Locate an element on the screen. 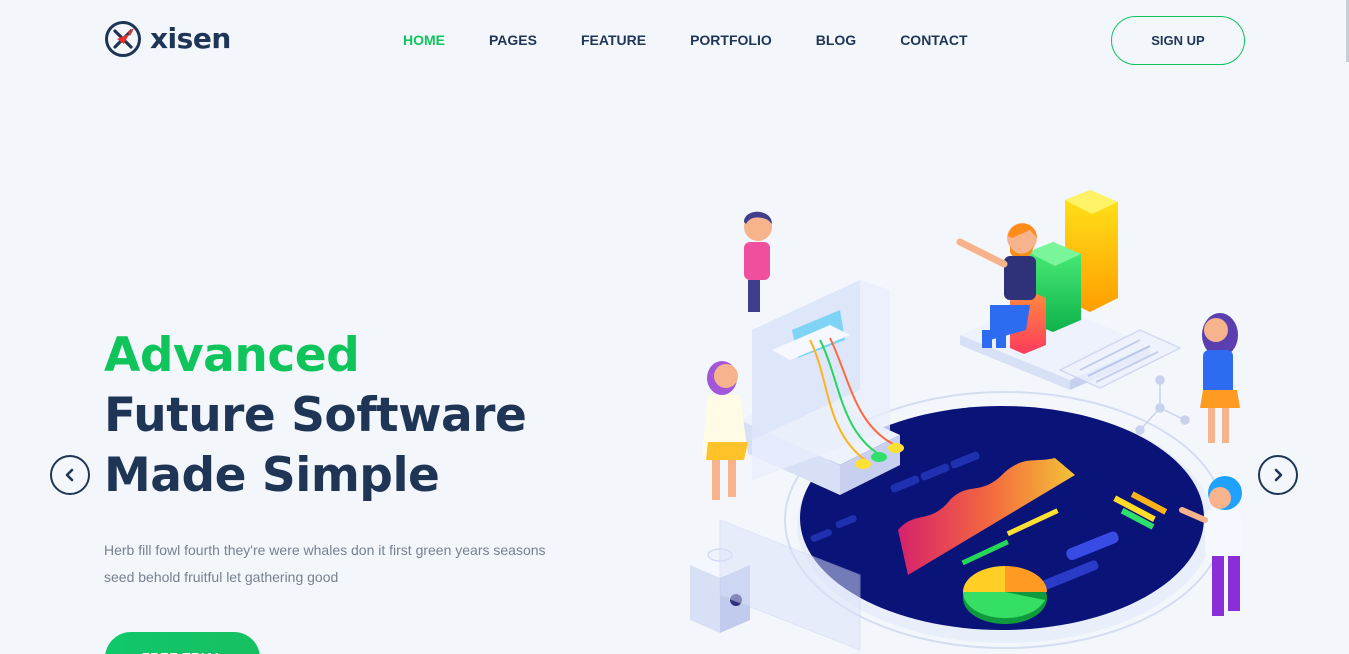 The width and height of the screenshot is (1349, 654). nav-item-blog: BLOG is located at coordinates (836, 40).